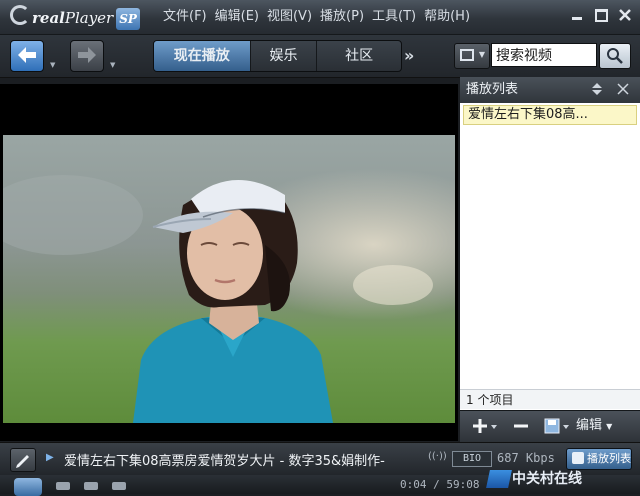  I want to click on search-type-dropdown: ▼, so click(472, 56).